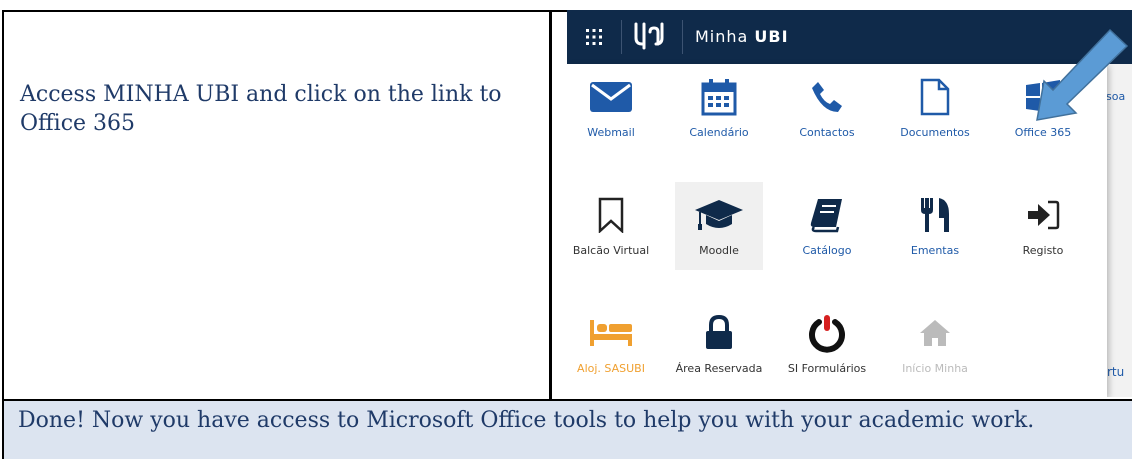 This screenshot has height=459, width=1132. What do you see at coordinates (1082, 74) in the screenshot?
I see `pointer-arrow-icon` at bounding box center [1082, 74].